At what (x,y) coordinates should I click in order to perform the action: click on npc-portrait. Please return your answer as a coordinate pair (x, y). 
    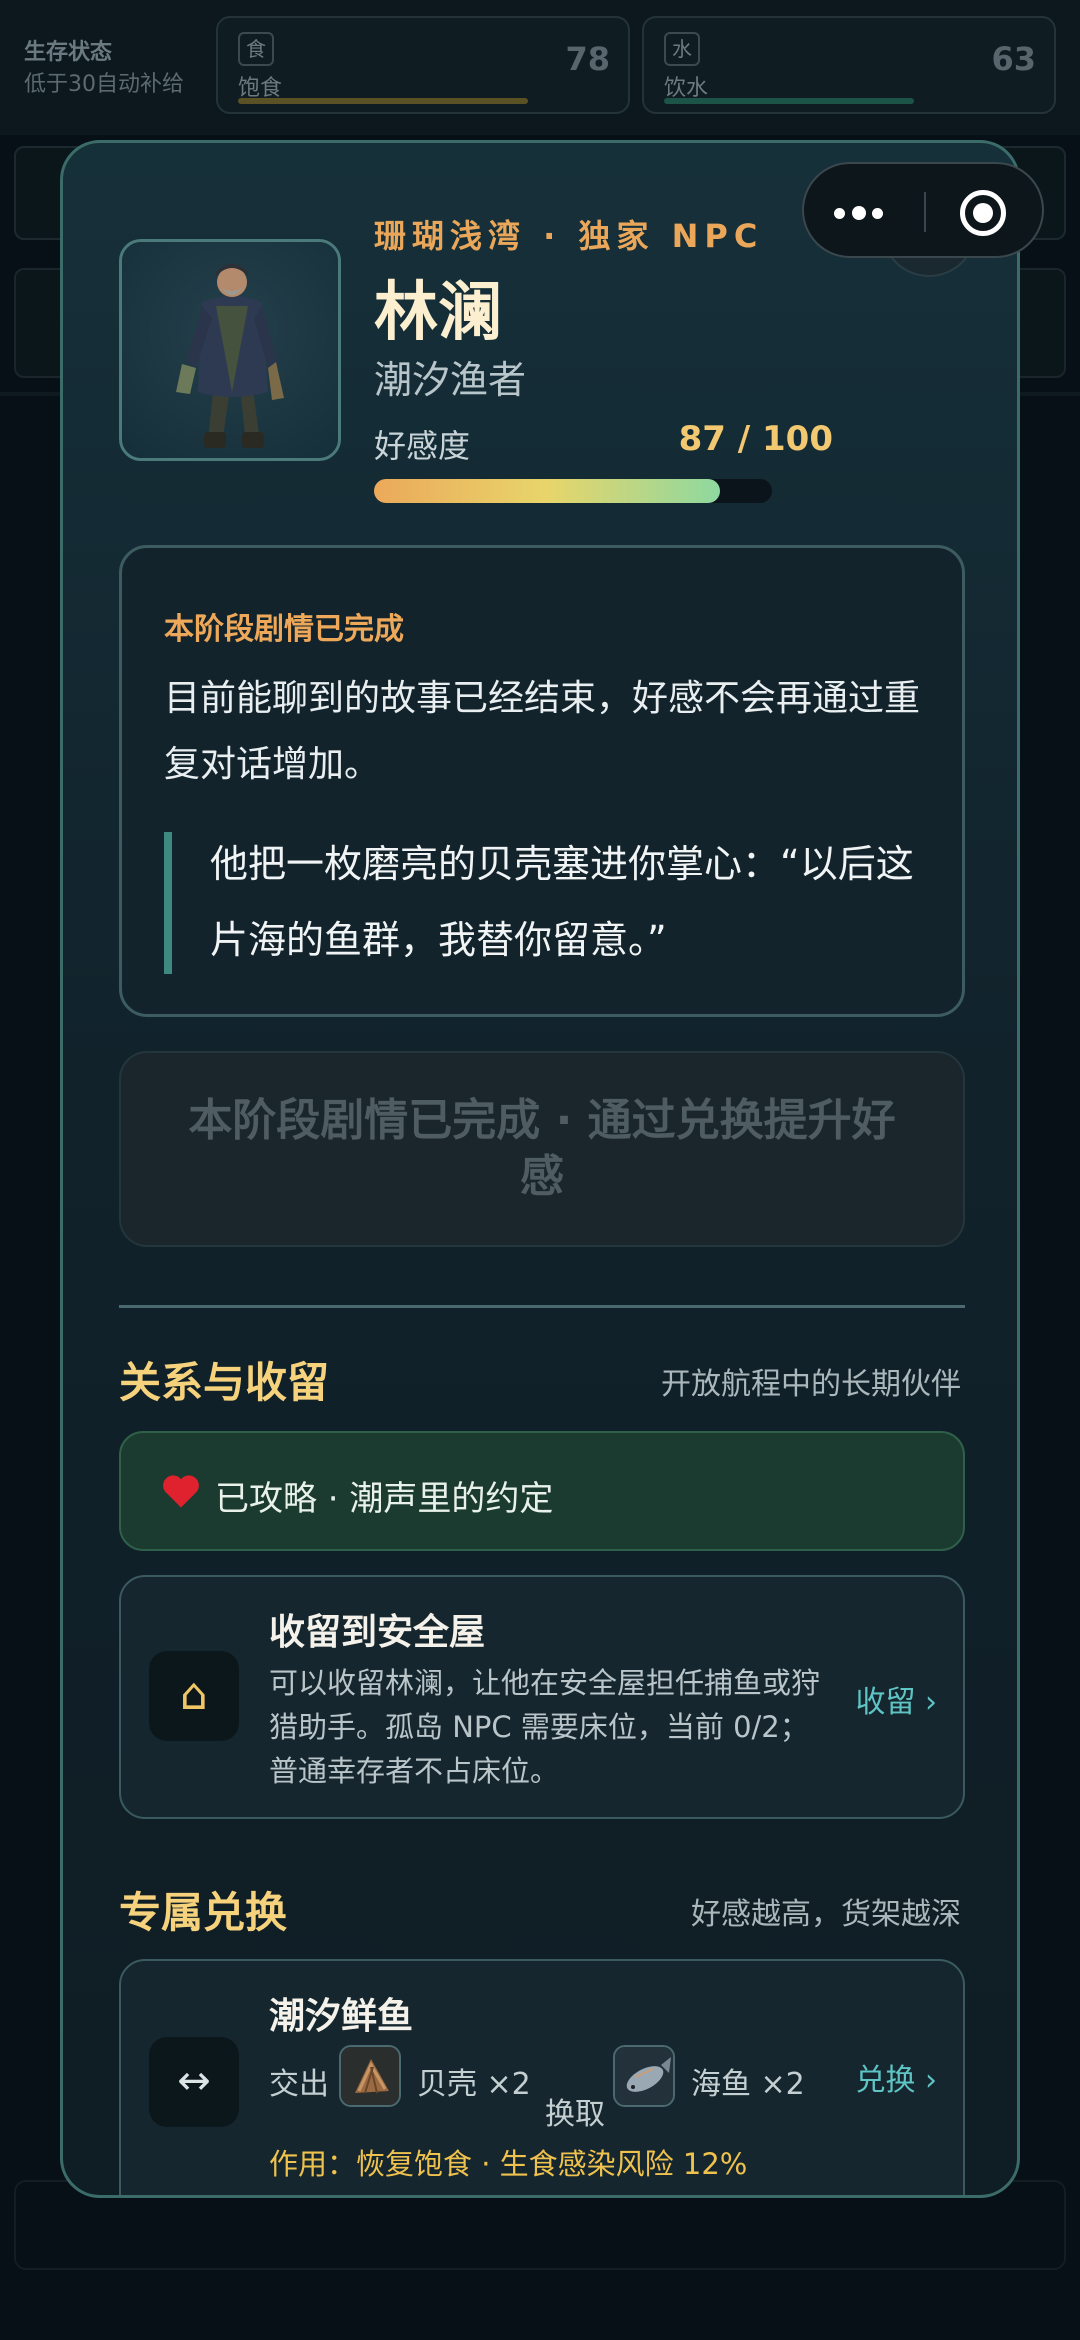
    Looking at the image, I should click on (230, 350).